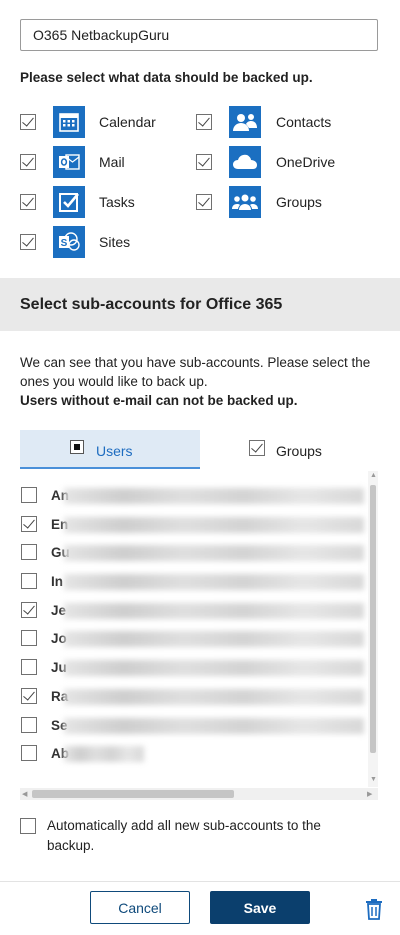 Image resolution: width=400 pixels, height=935 pixels. I want to click on onedrive-label: OneDrive, so click(306, 162).